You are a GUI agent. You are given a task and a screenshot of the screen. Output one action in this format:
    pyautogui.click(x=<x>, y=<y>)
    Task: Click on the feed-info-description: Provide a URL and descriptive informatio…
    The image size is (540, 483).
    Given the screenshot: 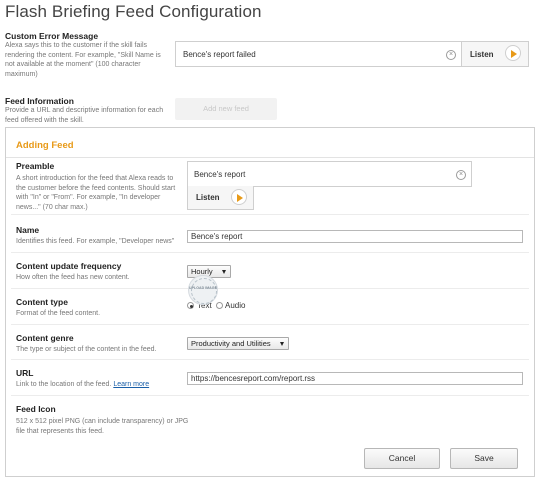 What is the action you would take?
    pyautogui.click(x=84, y=115)
    